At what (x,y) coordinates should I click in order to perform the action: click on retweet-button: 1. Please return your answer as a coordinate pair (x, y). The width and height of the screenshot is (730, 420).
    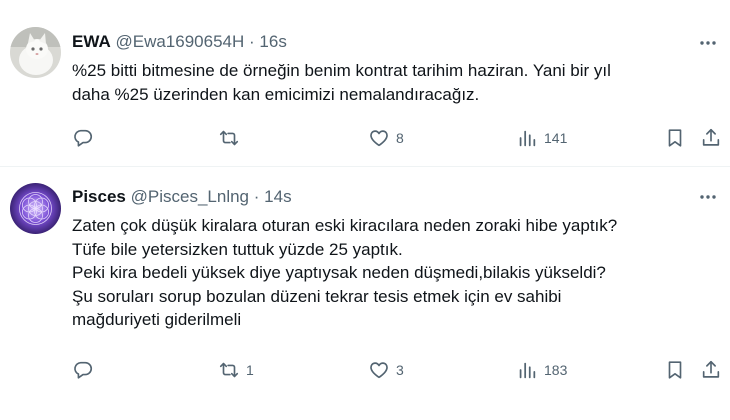
    Looking at the image, I should click on (236, 370).